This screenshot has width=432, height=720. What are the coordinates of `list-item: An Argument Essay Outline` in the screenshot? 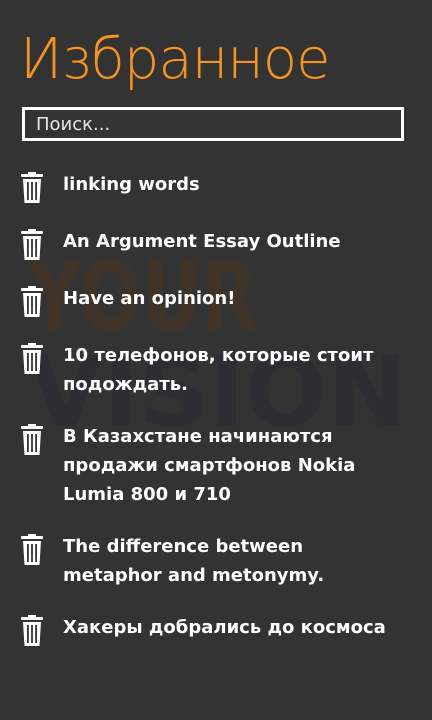 It's located at (216, 244).